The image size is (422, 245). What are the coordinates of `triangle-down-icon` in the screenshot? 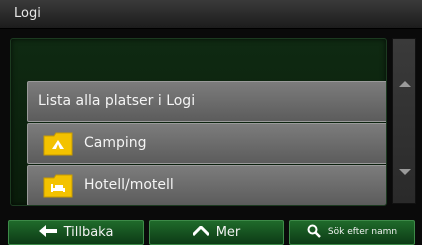 It's located at (405, 172).